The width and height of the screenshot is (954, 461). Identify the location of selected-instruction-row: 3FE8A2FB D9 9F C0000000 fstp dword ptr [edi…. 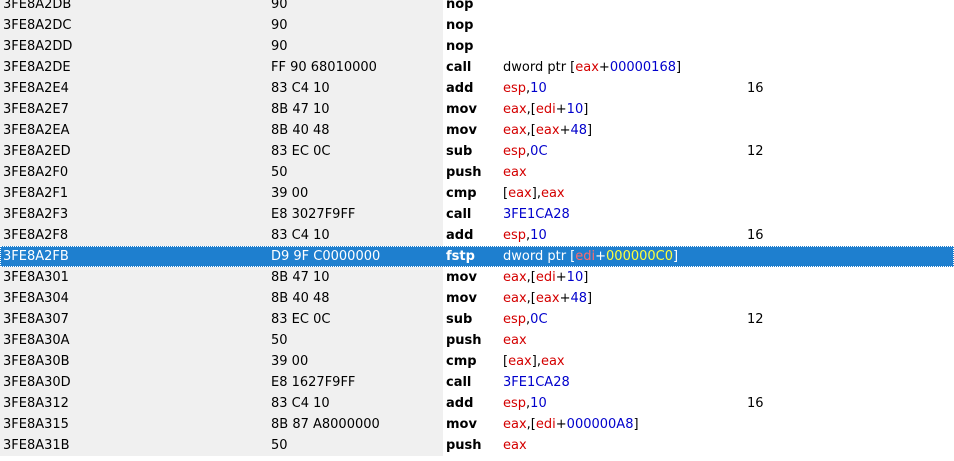
(477, 256).